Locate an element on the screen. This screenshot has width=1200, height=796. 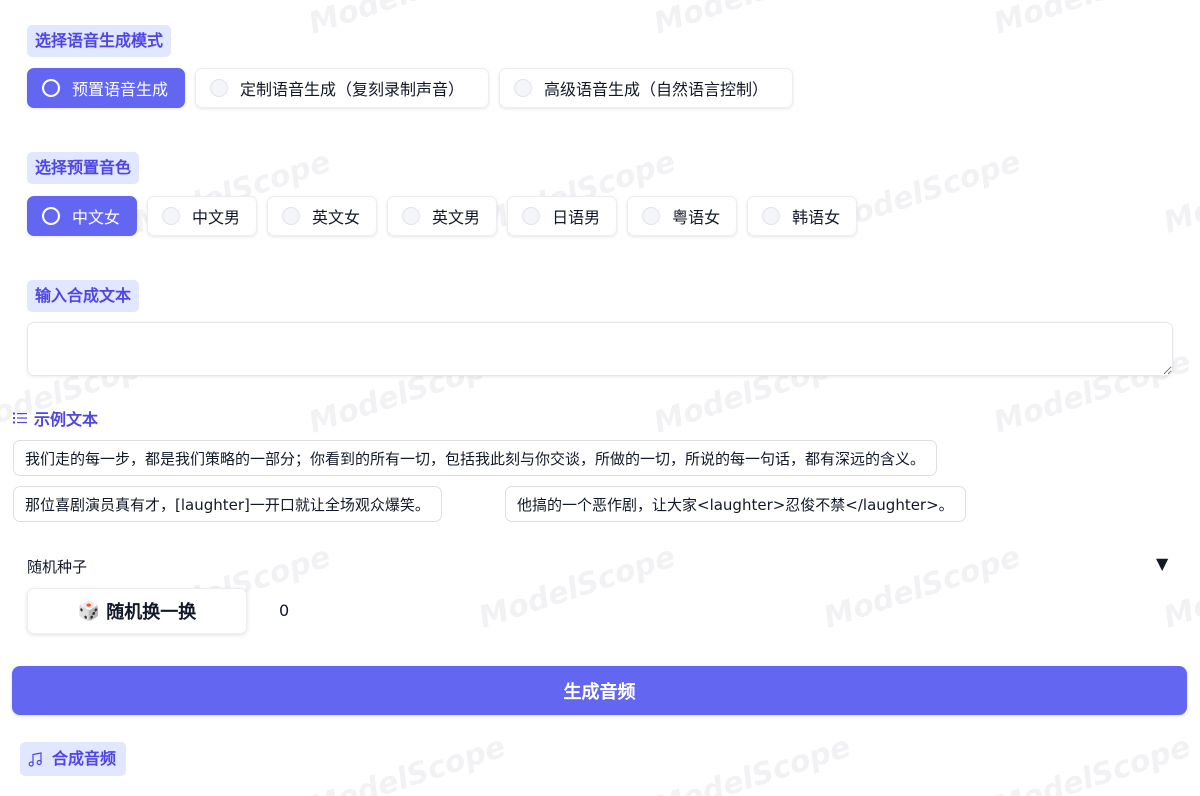
voice-option-label: 粤语女 is located at coordinates (696, 217).